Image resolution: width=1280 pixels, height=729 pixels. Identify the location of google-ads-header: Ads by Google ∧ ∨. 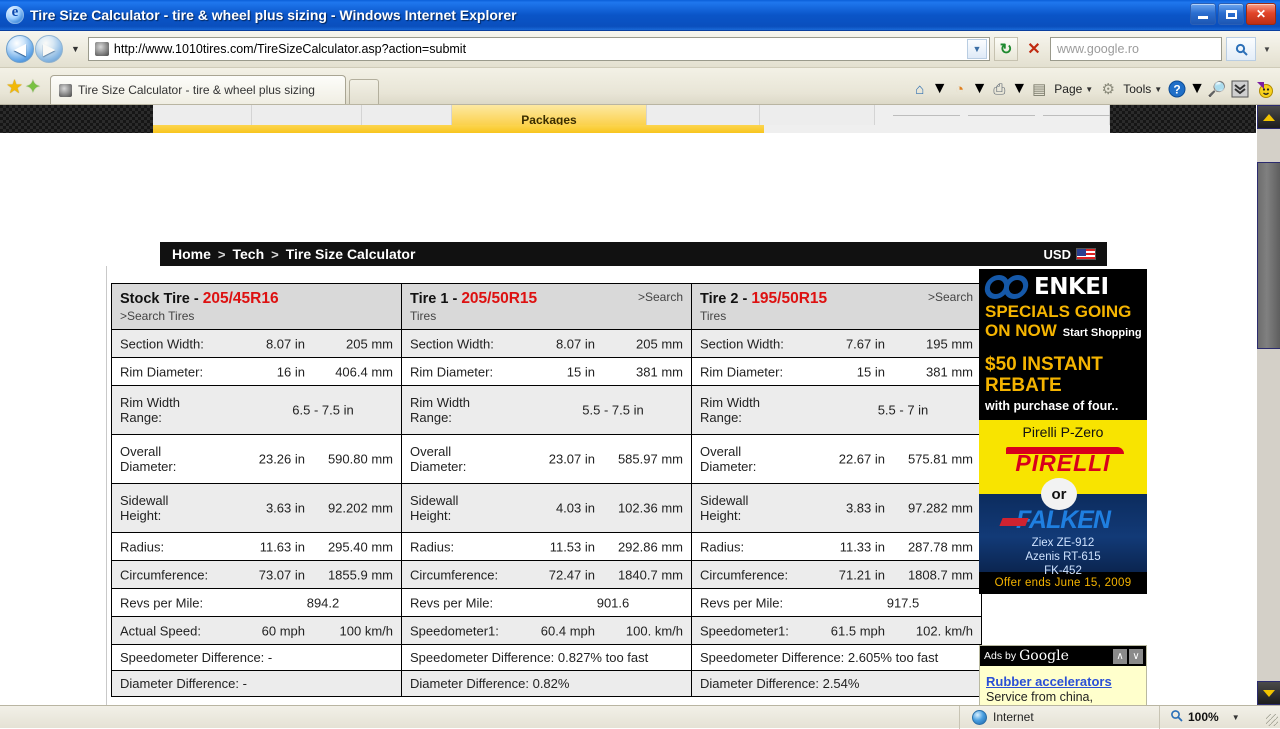
(1063, 656).